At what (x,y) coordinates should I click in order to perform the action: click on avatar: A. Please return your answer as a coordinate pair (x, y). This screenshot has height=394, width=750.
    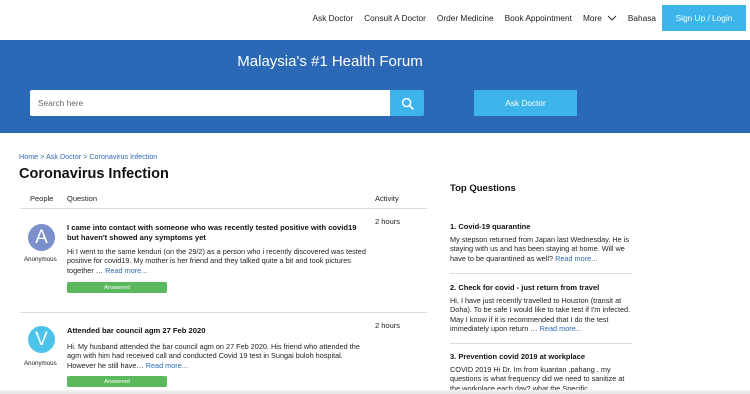
    Looking at the image, I should click on (41, 237).